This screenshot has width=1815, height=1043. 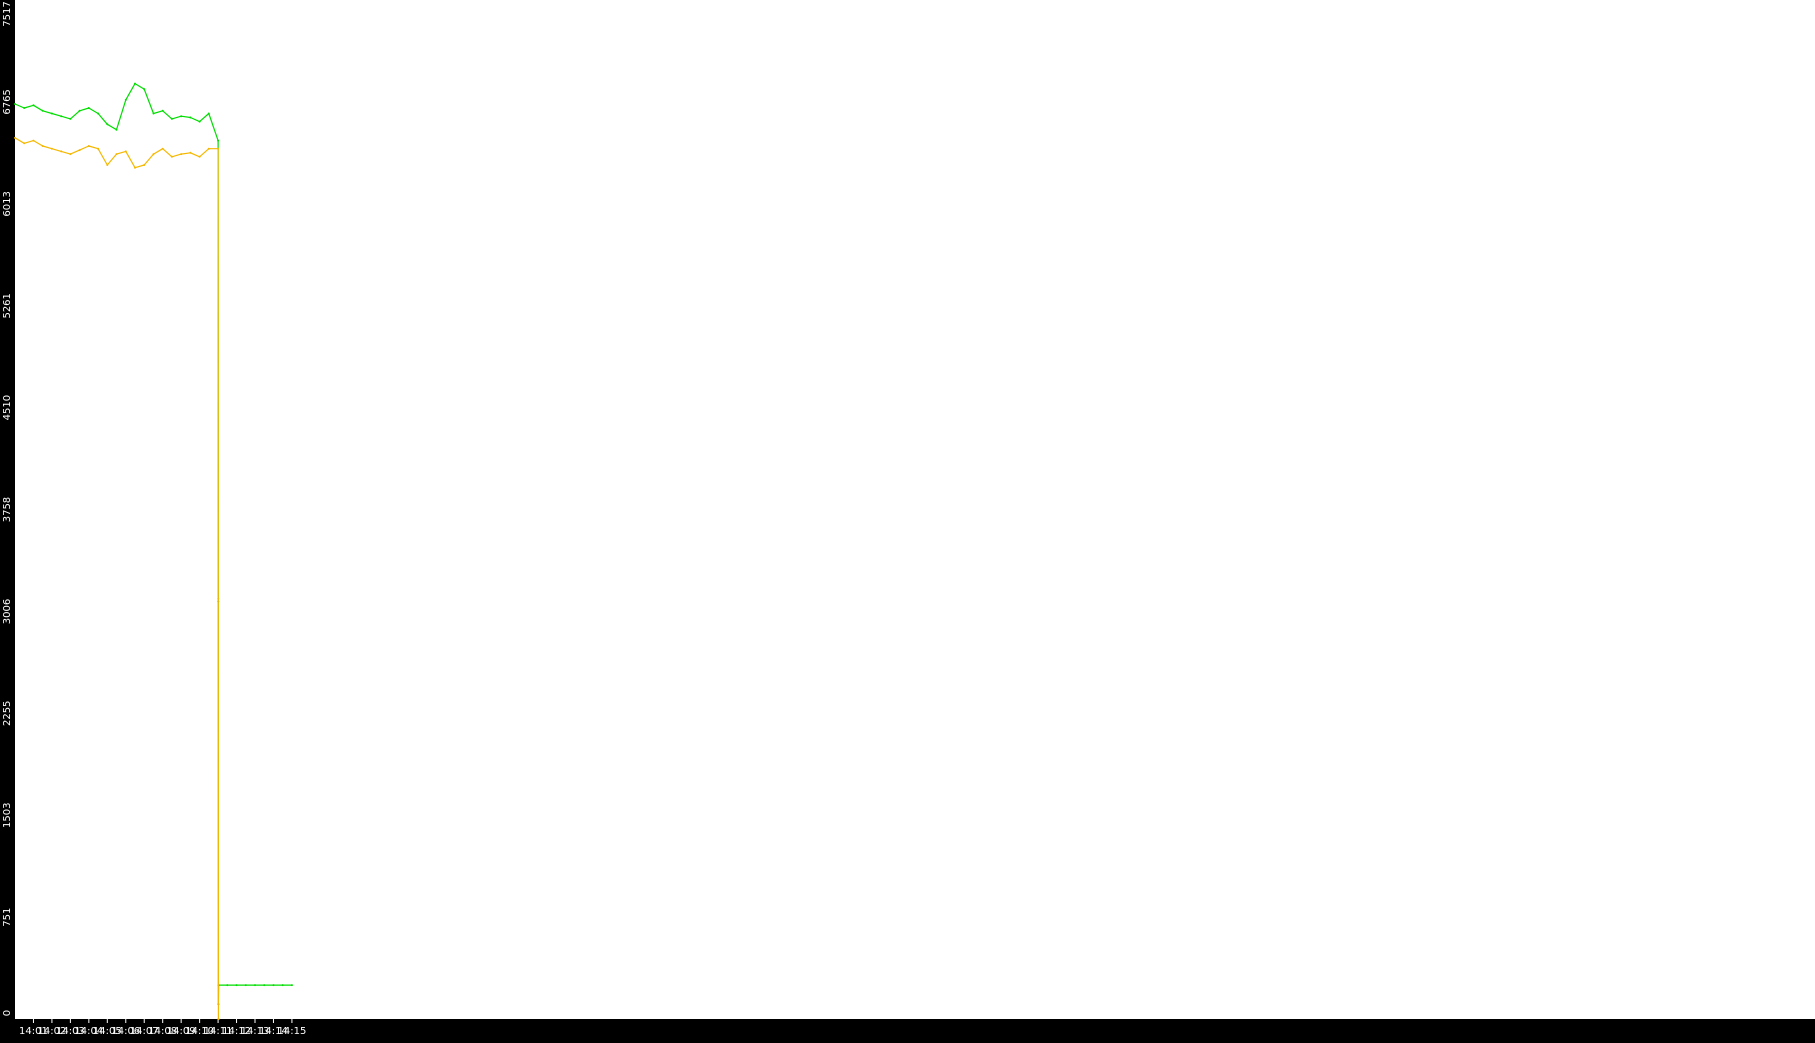 What do you see at coordinates (7, 305) in the screenshot?
I see `y-tick-label: 5261` at bounding box center [7, 305].